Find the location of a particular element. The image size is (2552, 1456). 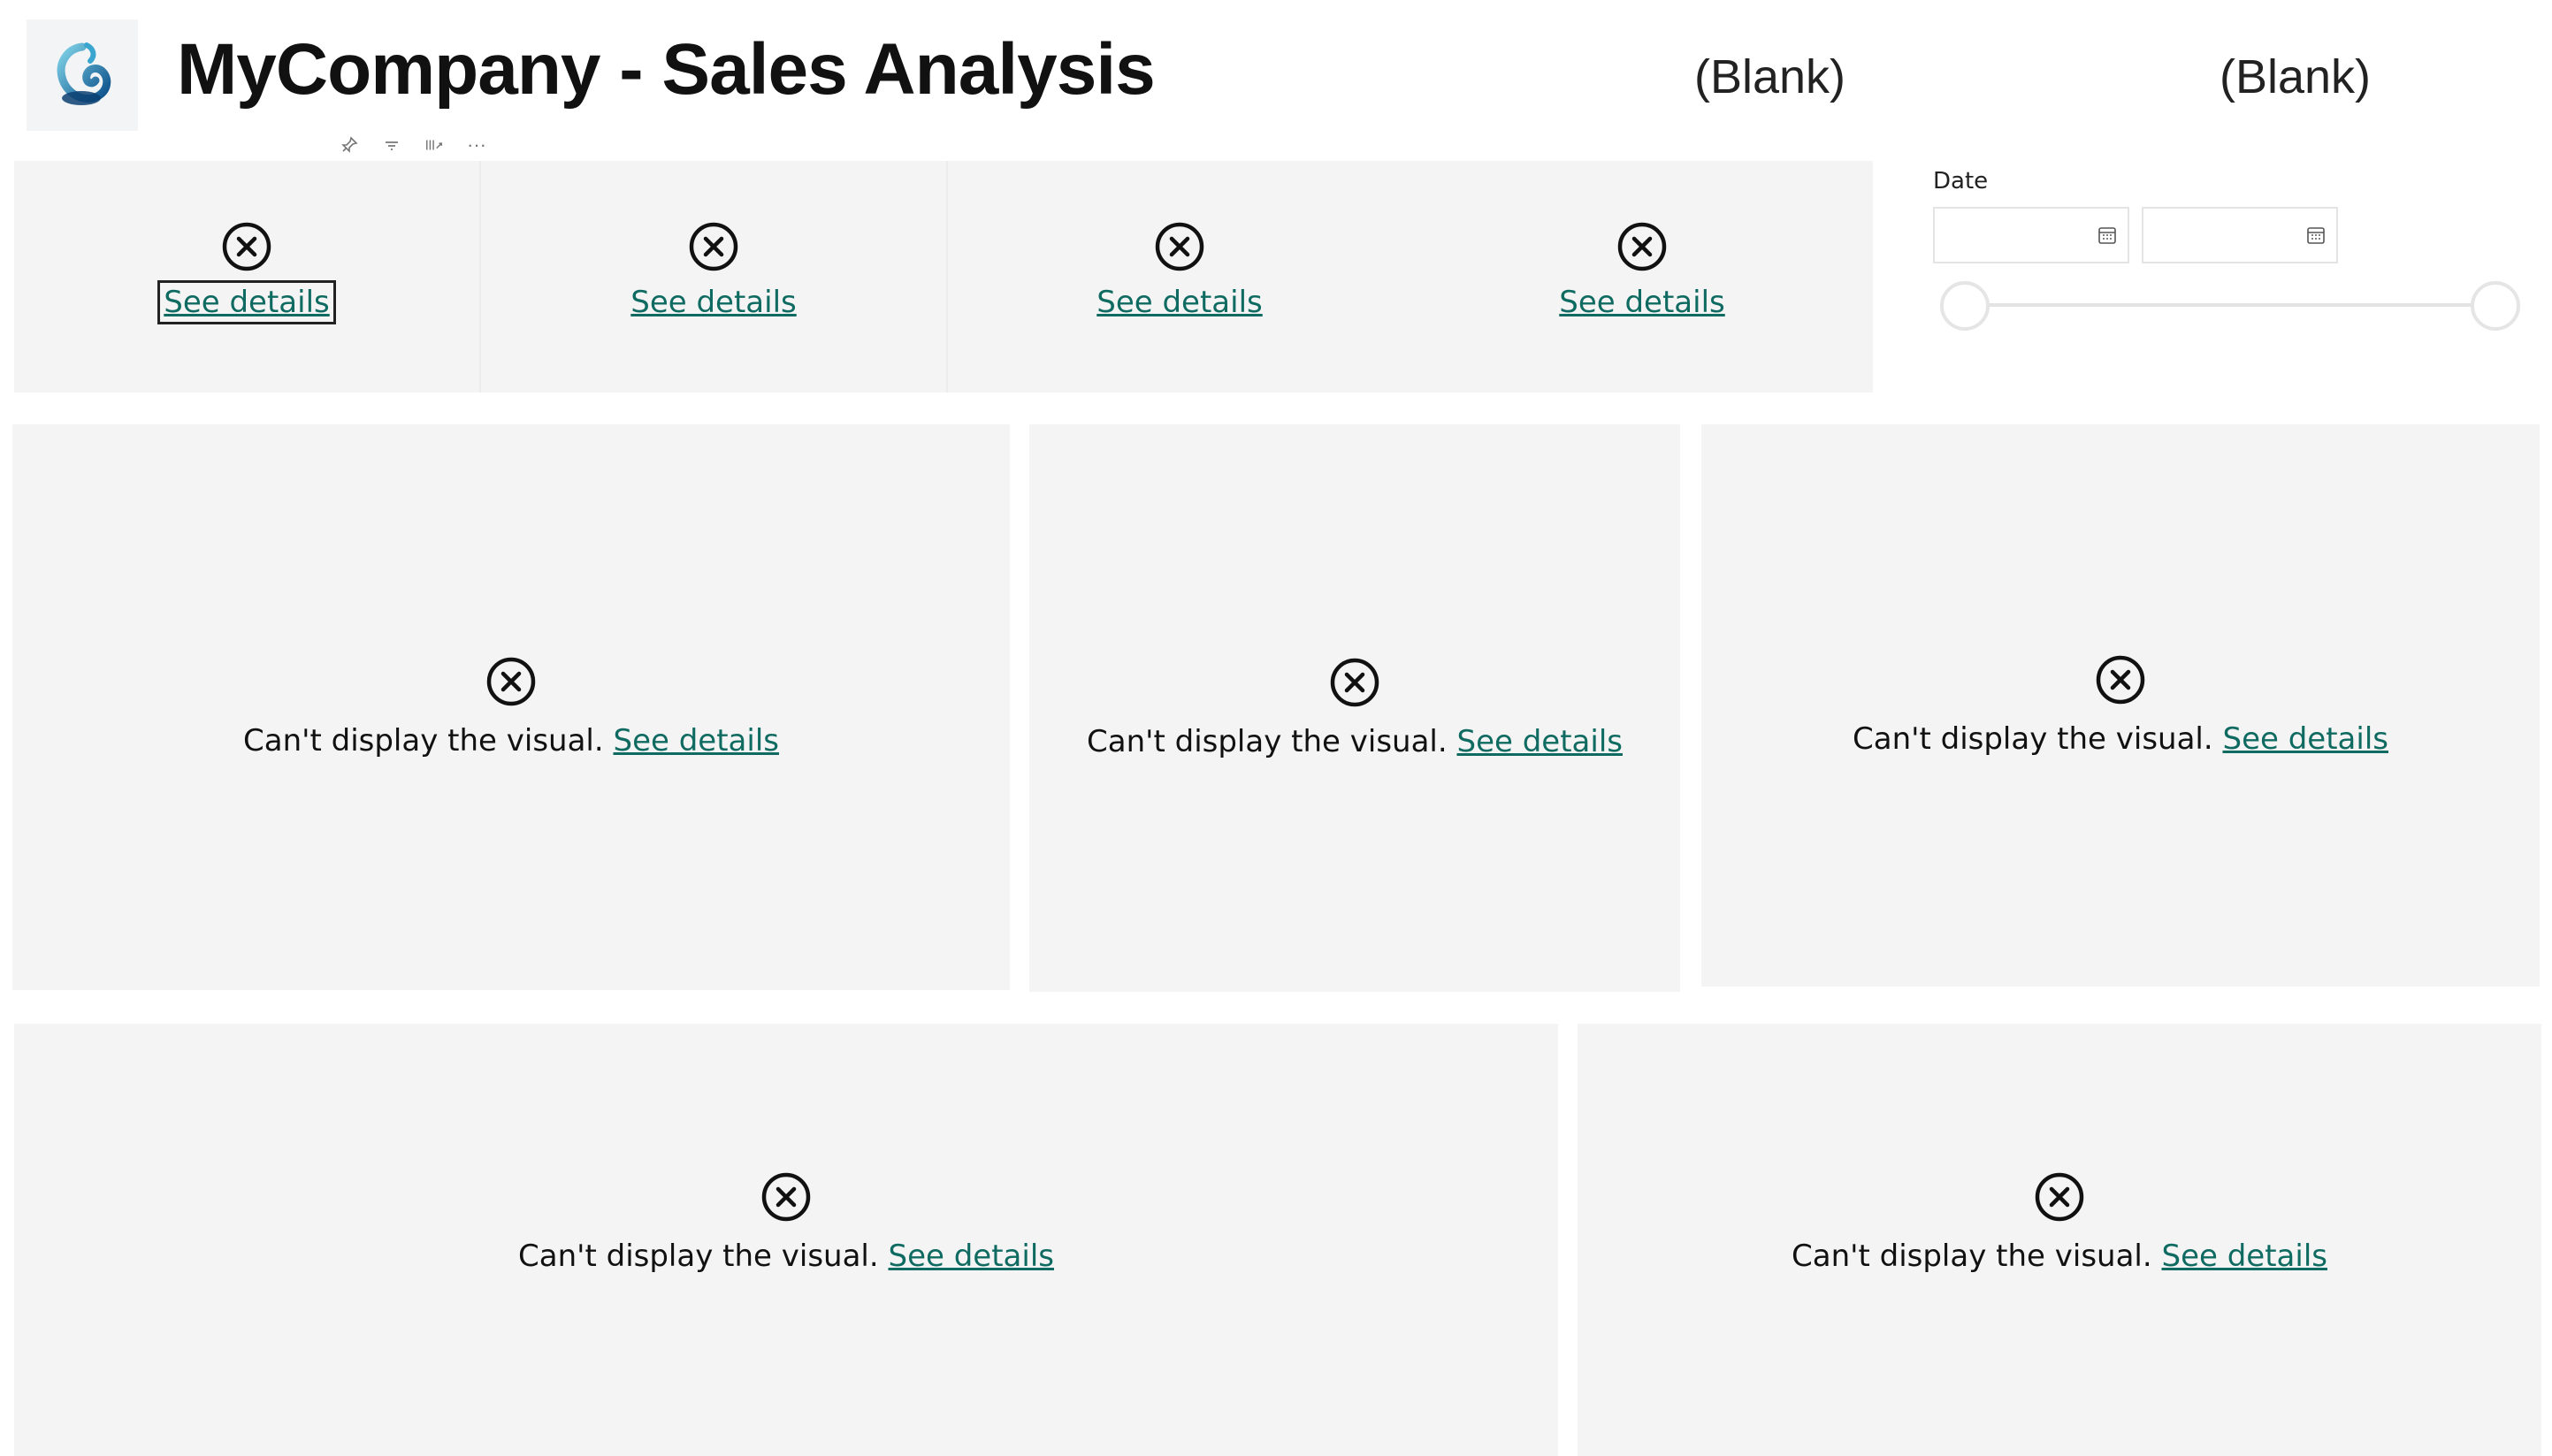

kpi-card-4: See details is located at coordinates (1642, 277).